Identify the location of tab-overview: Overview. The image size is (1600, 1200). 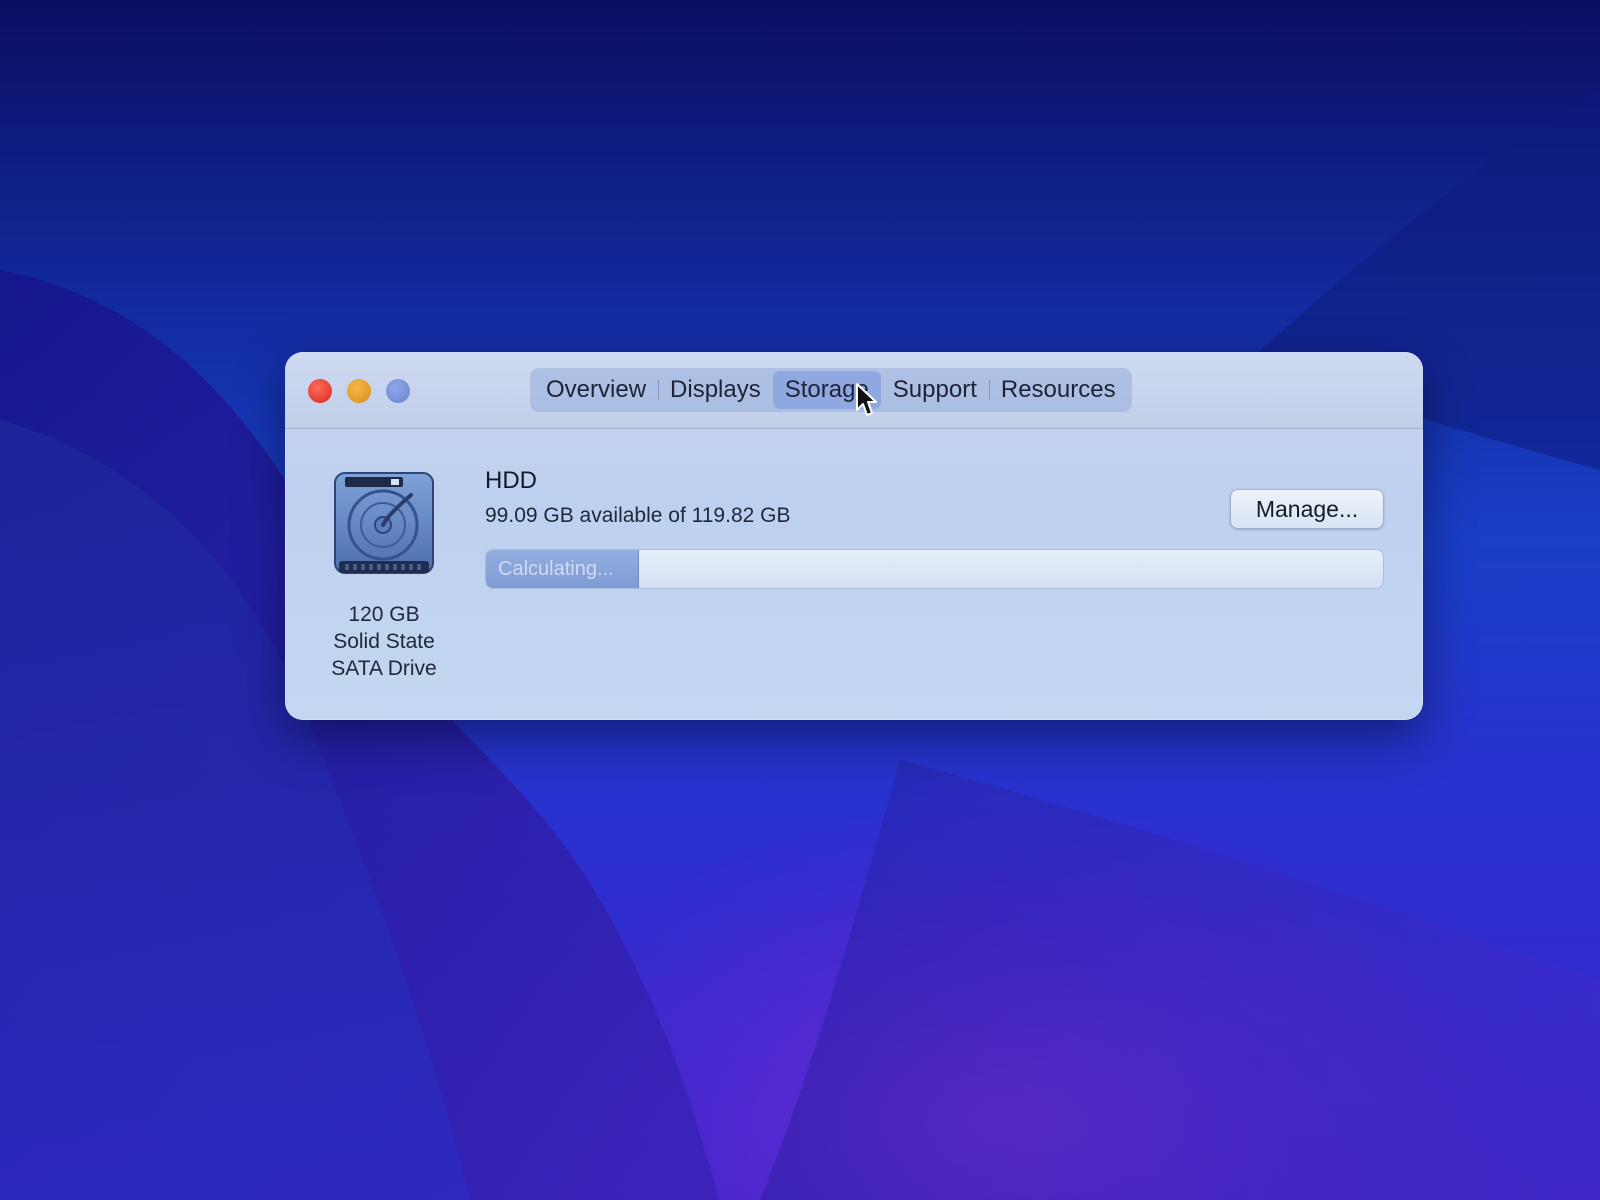
(596, 390).